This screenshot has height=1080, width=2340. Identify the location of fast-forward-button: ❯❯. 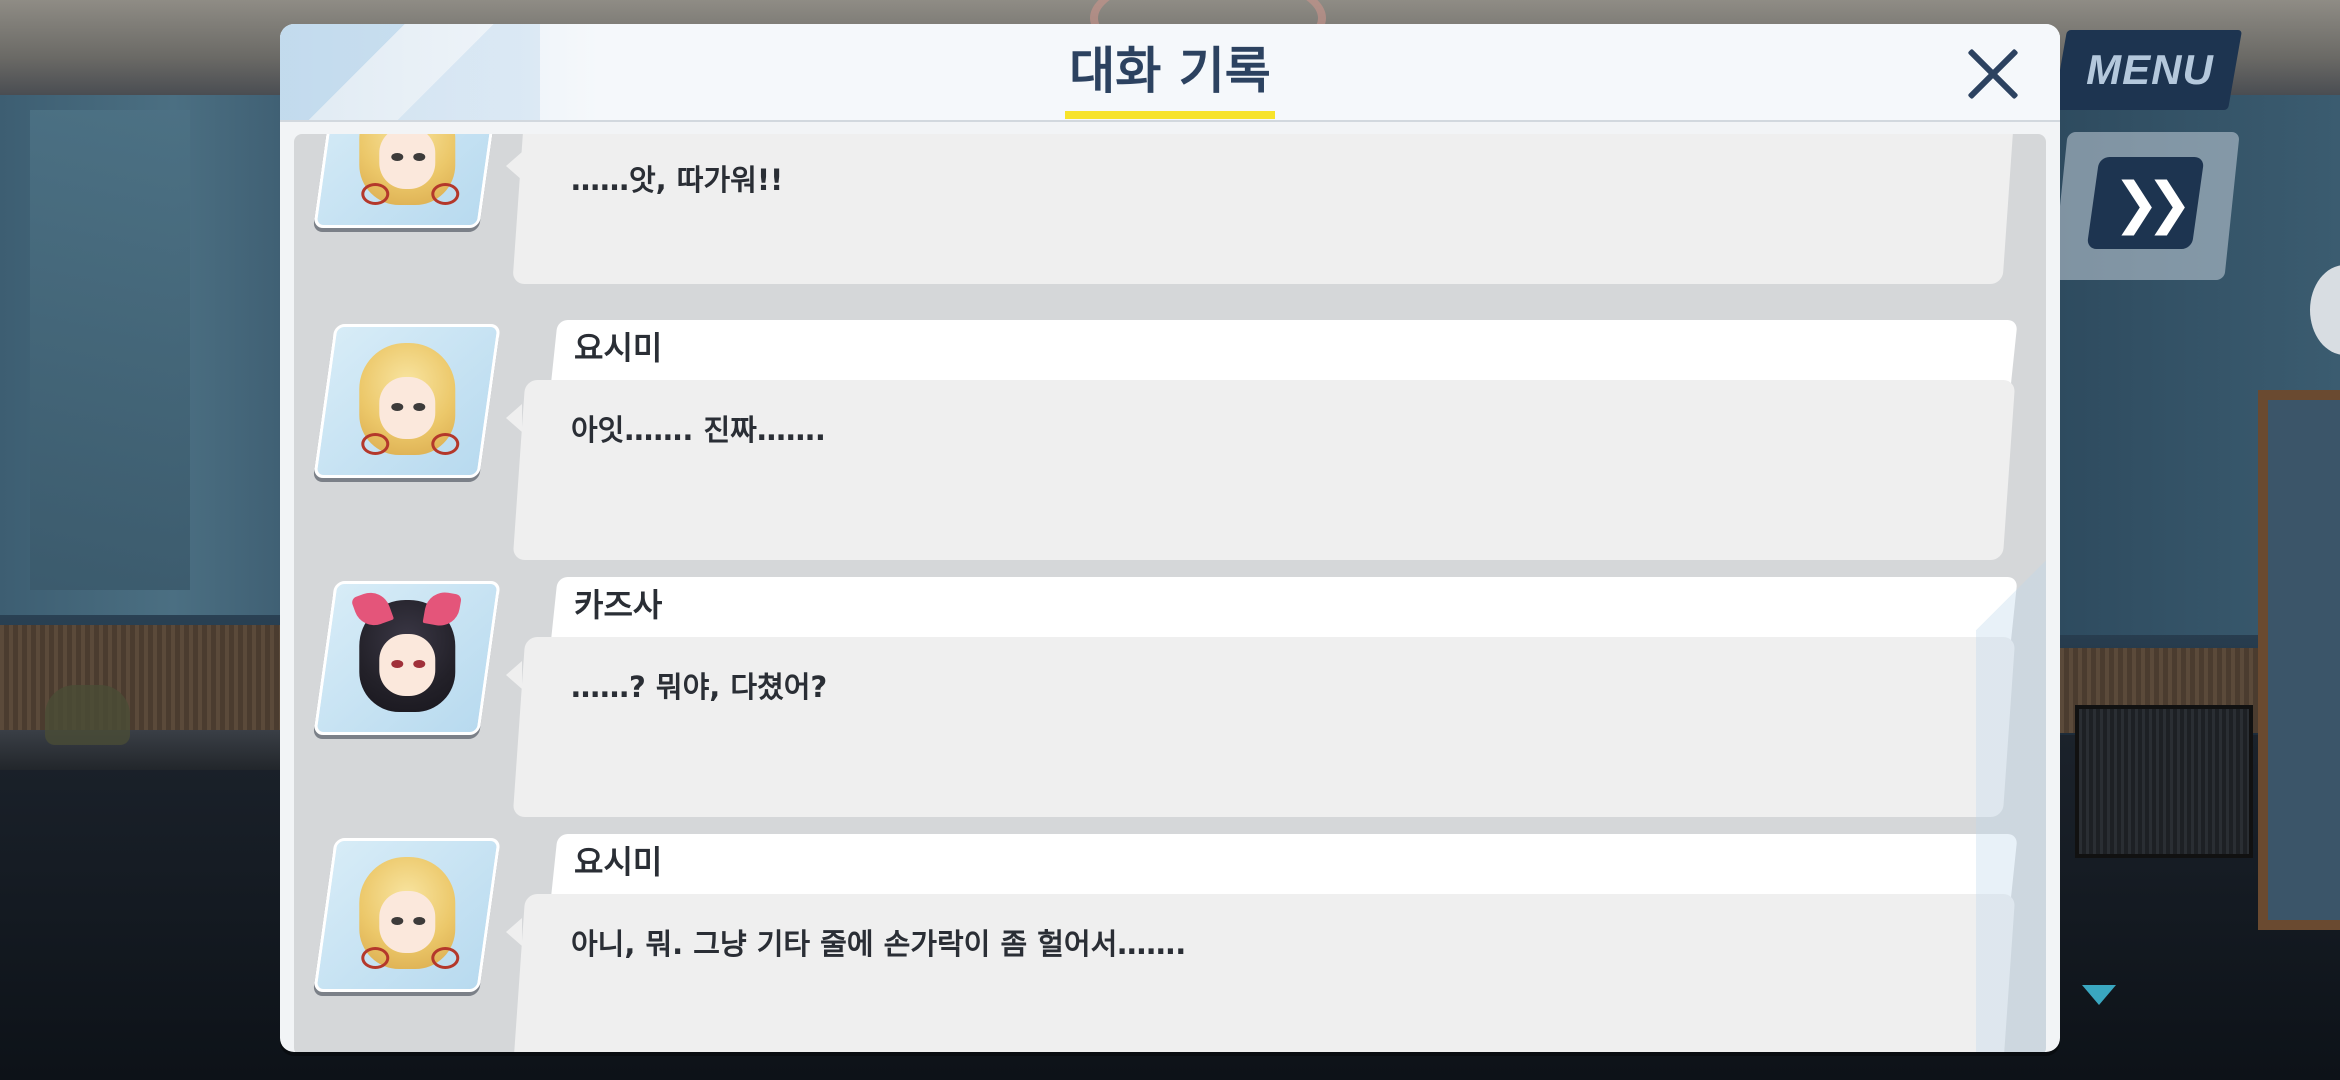
(2145, 203).